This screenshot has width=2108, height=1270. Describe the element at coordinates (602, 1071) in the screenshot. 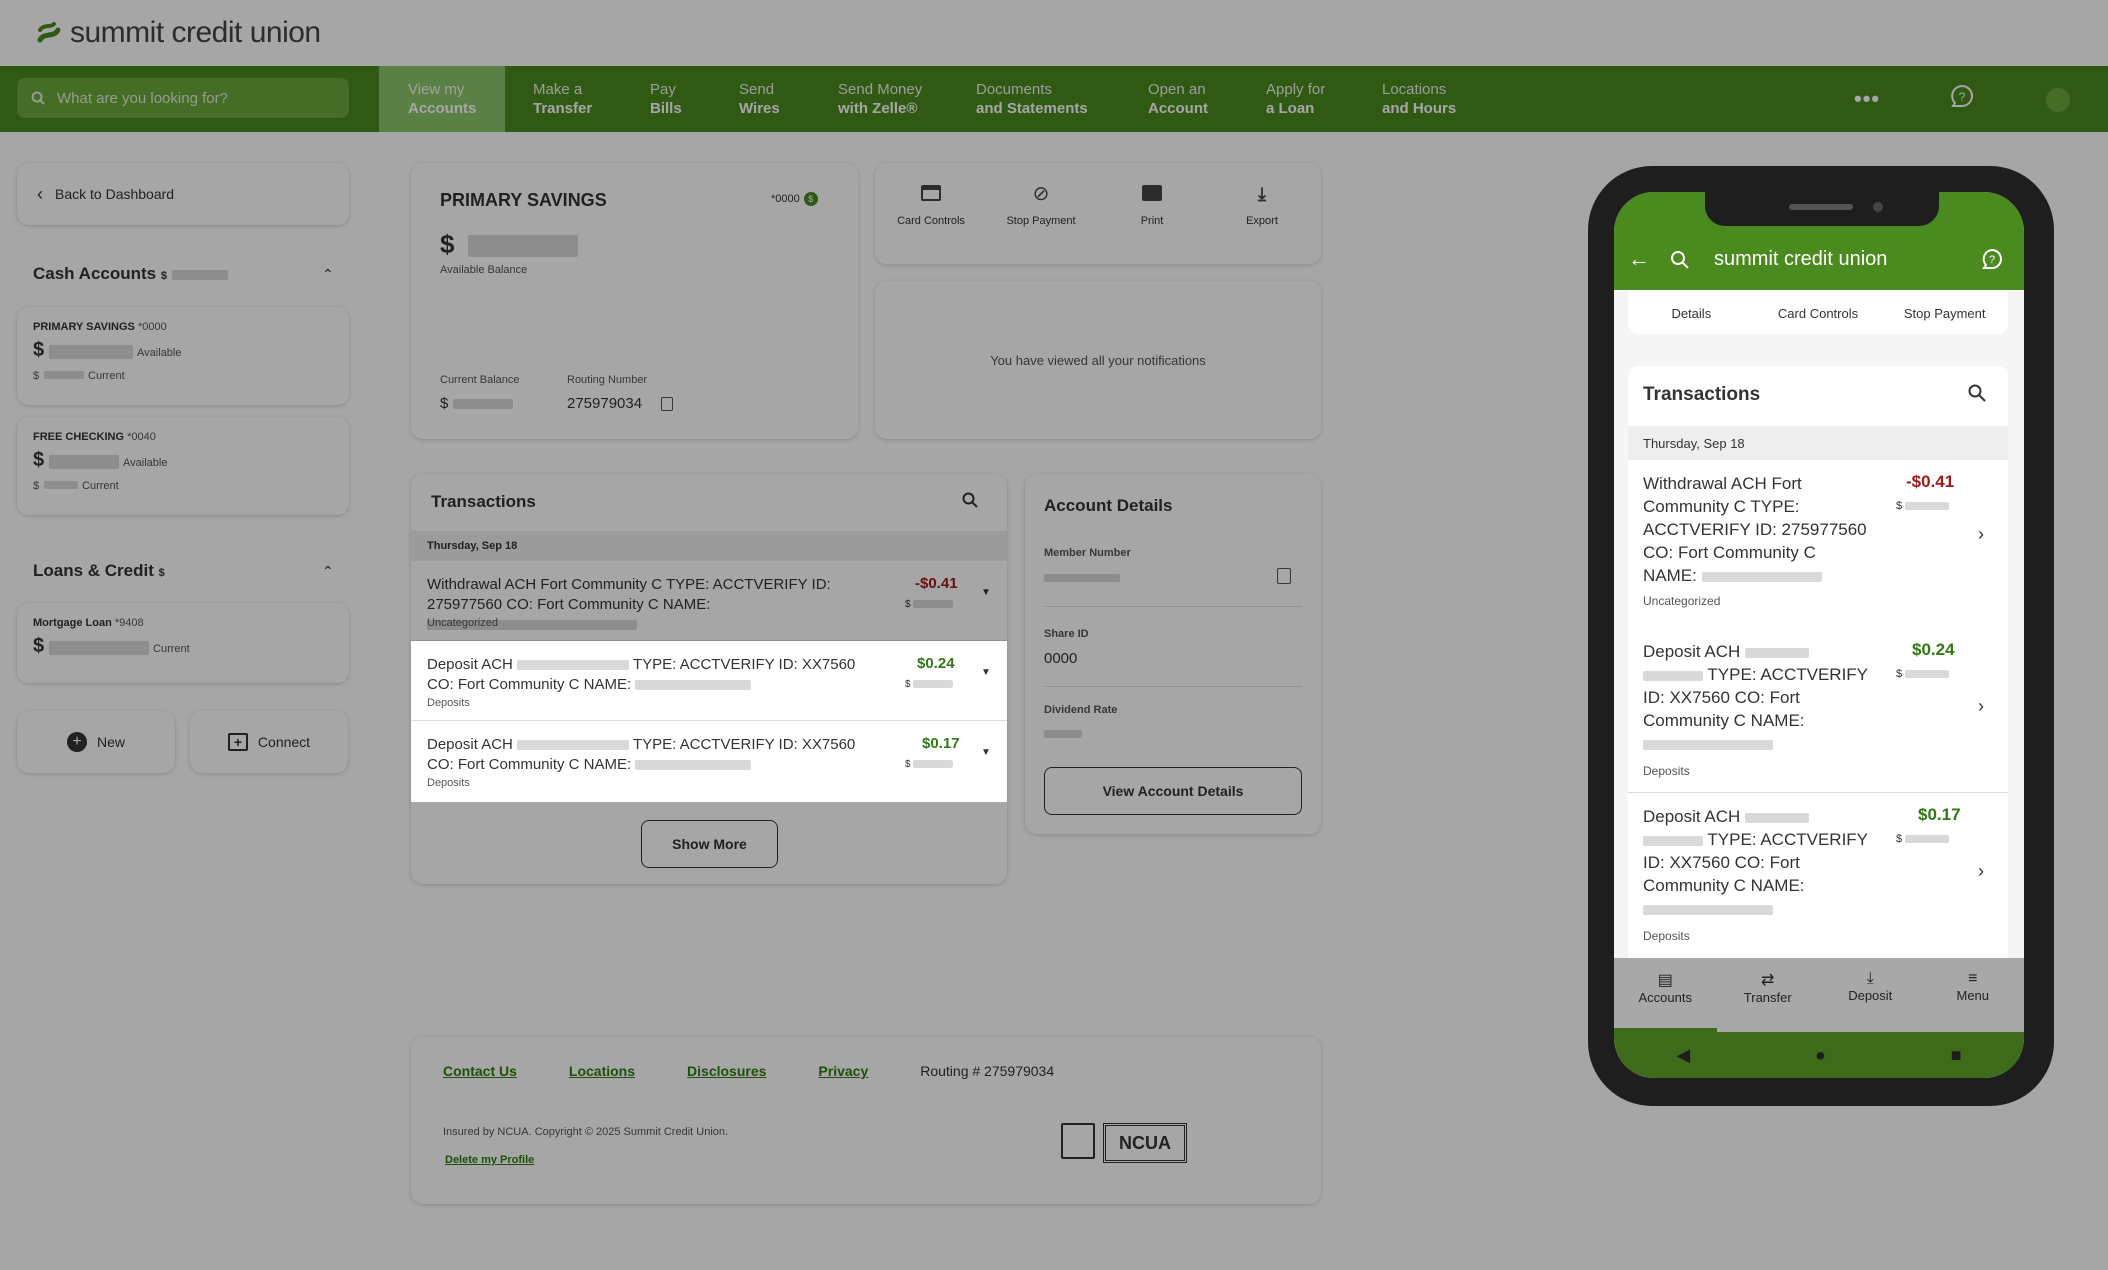

I see `locations-link: Locations` at that location.